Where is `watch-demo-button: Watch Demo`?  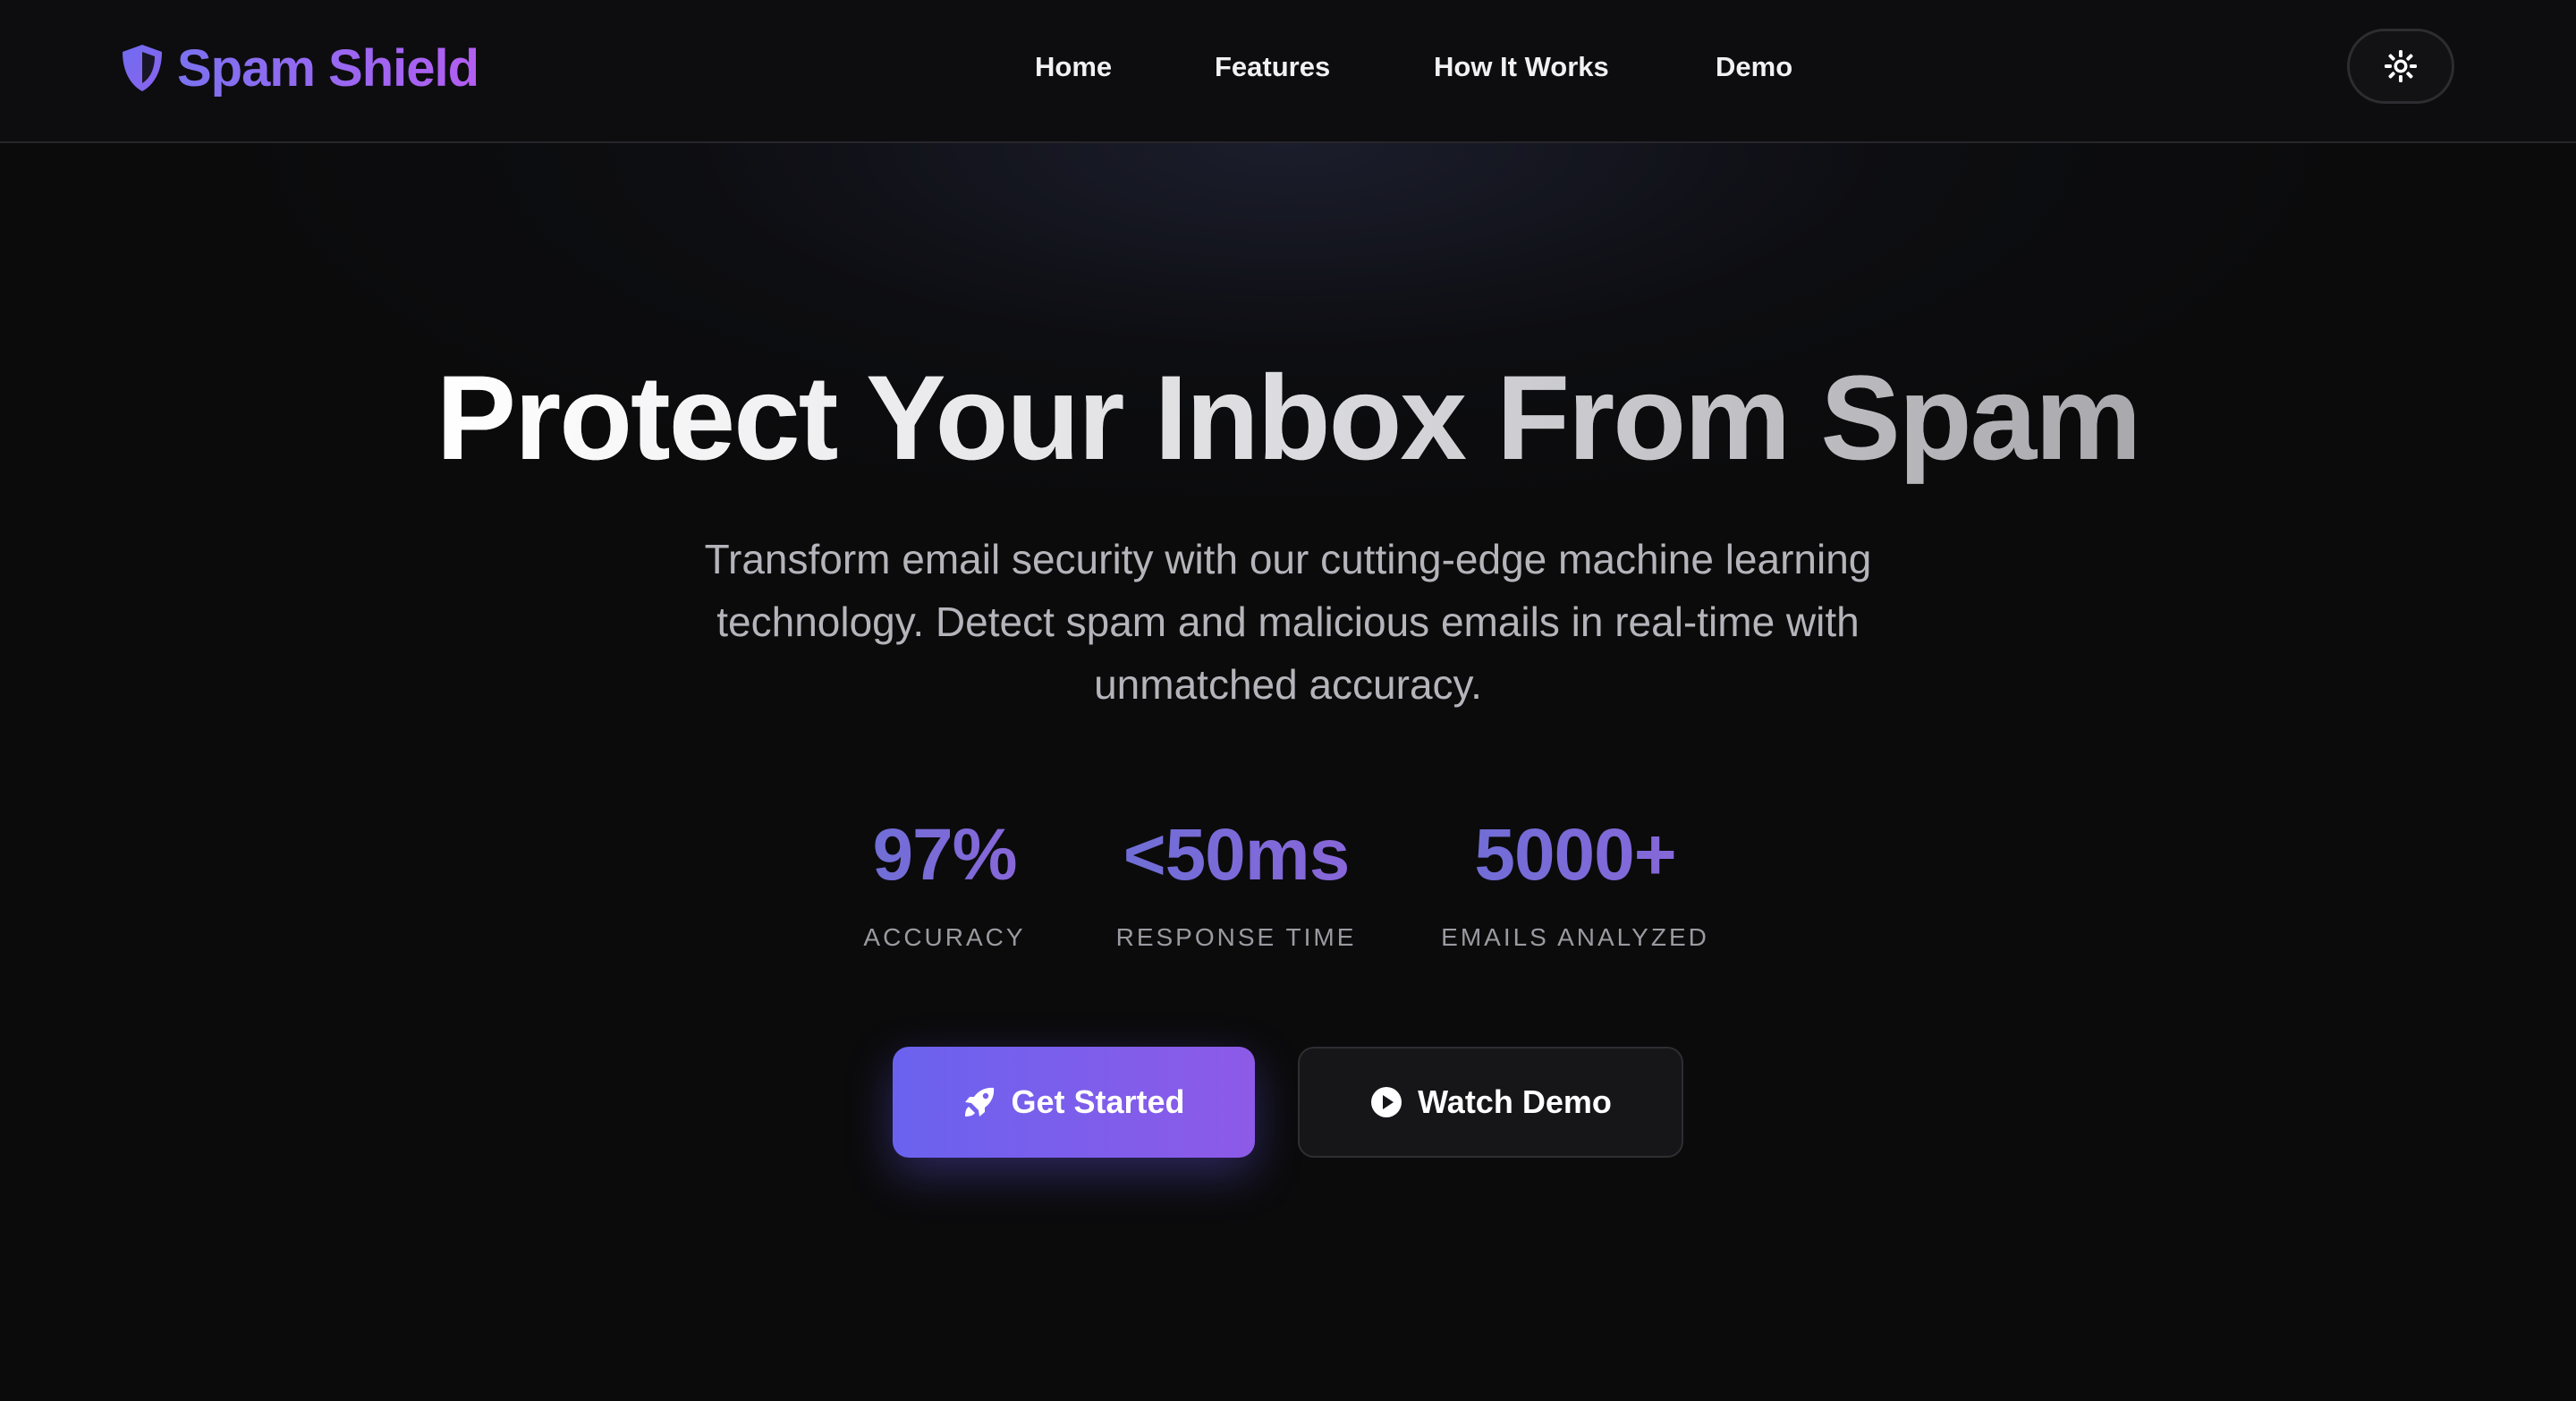 watch-demo-button: Watch Demo is located at coordinates (1490, 1102).